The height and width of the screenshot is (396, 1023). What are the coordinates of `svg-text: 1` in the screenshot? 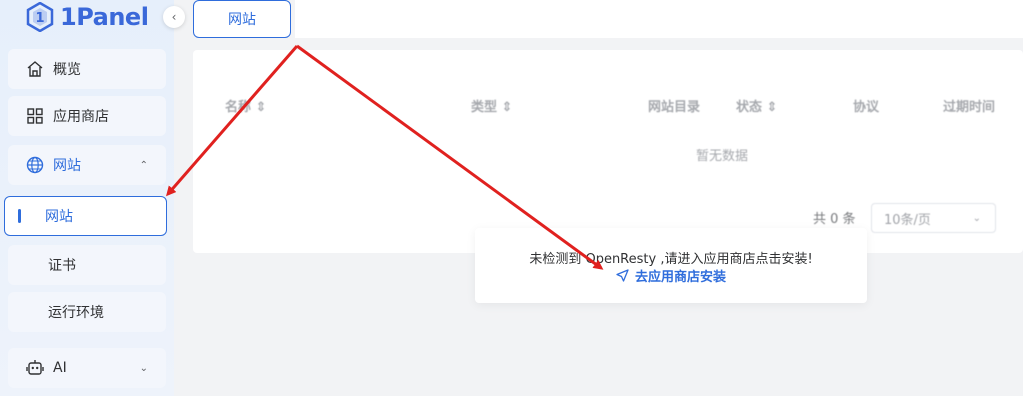 It's located at (39, 18).